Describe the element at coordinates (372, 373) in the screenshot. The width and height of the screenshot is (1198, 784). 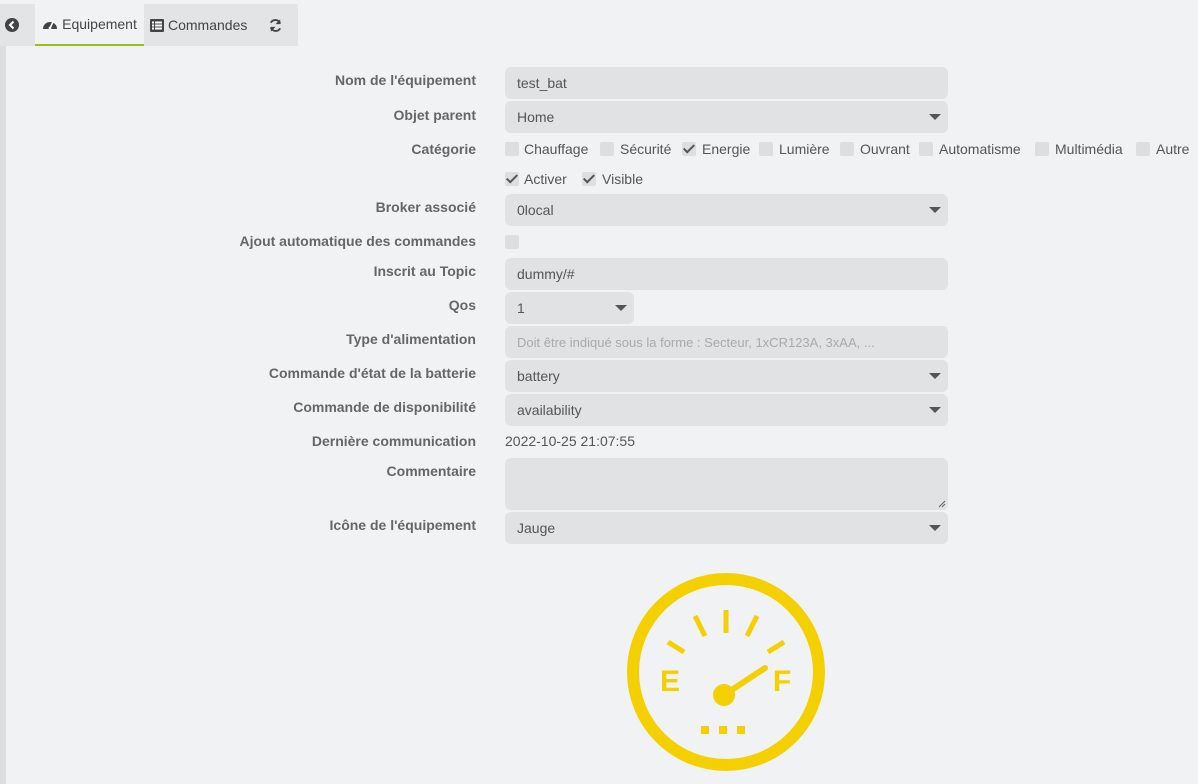
I see `battery-label: Commande d'état de la batterie` at that location.